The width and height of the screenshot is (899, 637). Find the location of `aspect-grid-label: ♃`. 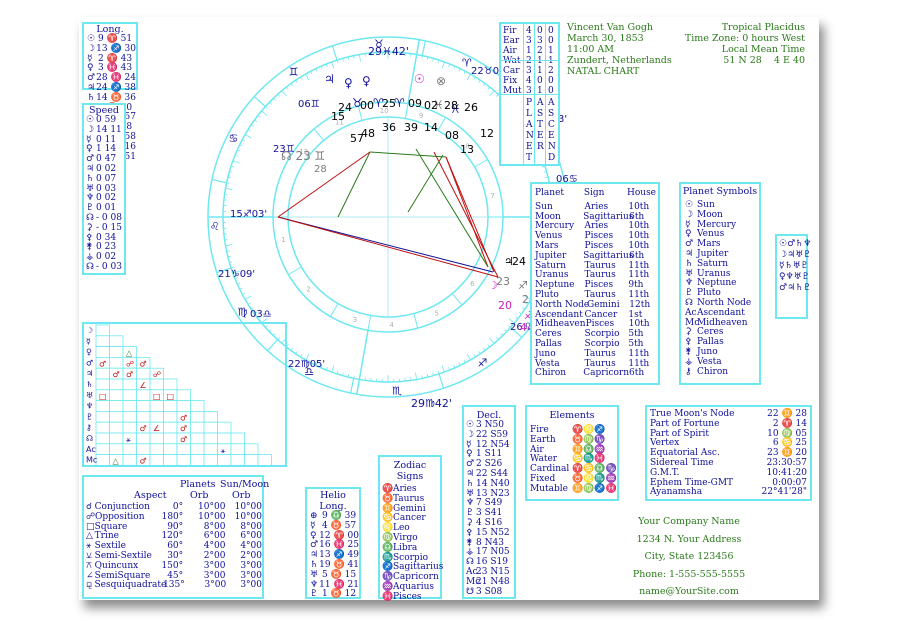

aspect-grid-label: ♃ is located at coordinates (89, 373).